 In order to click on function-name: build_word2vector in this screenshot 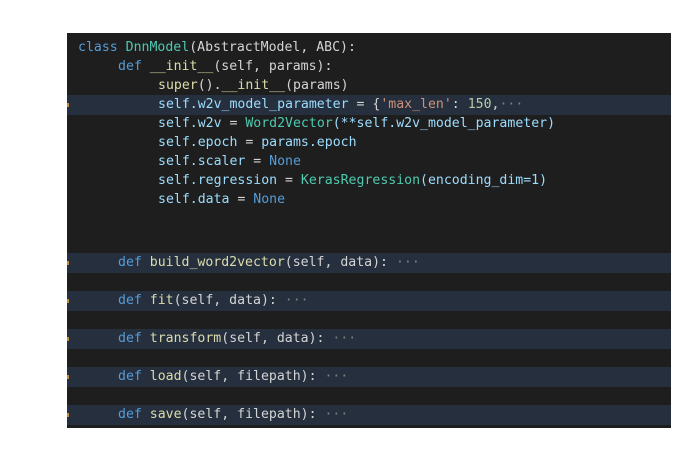, I will do `click(217, 262)`.